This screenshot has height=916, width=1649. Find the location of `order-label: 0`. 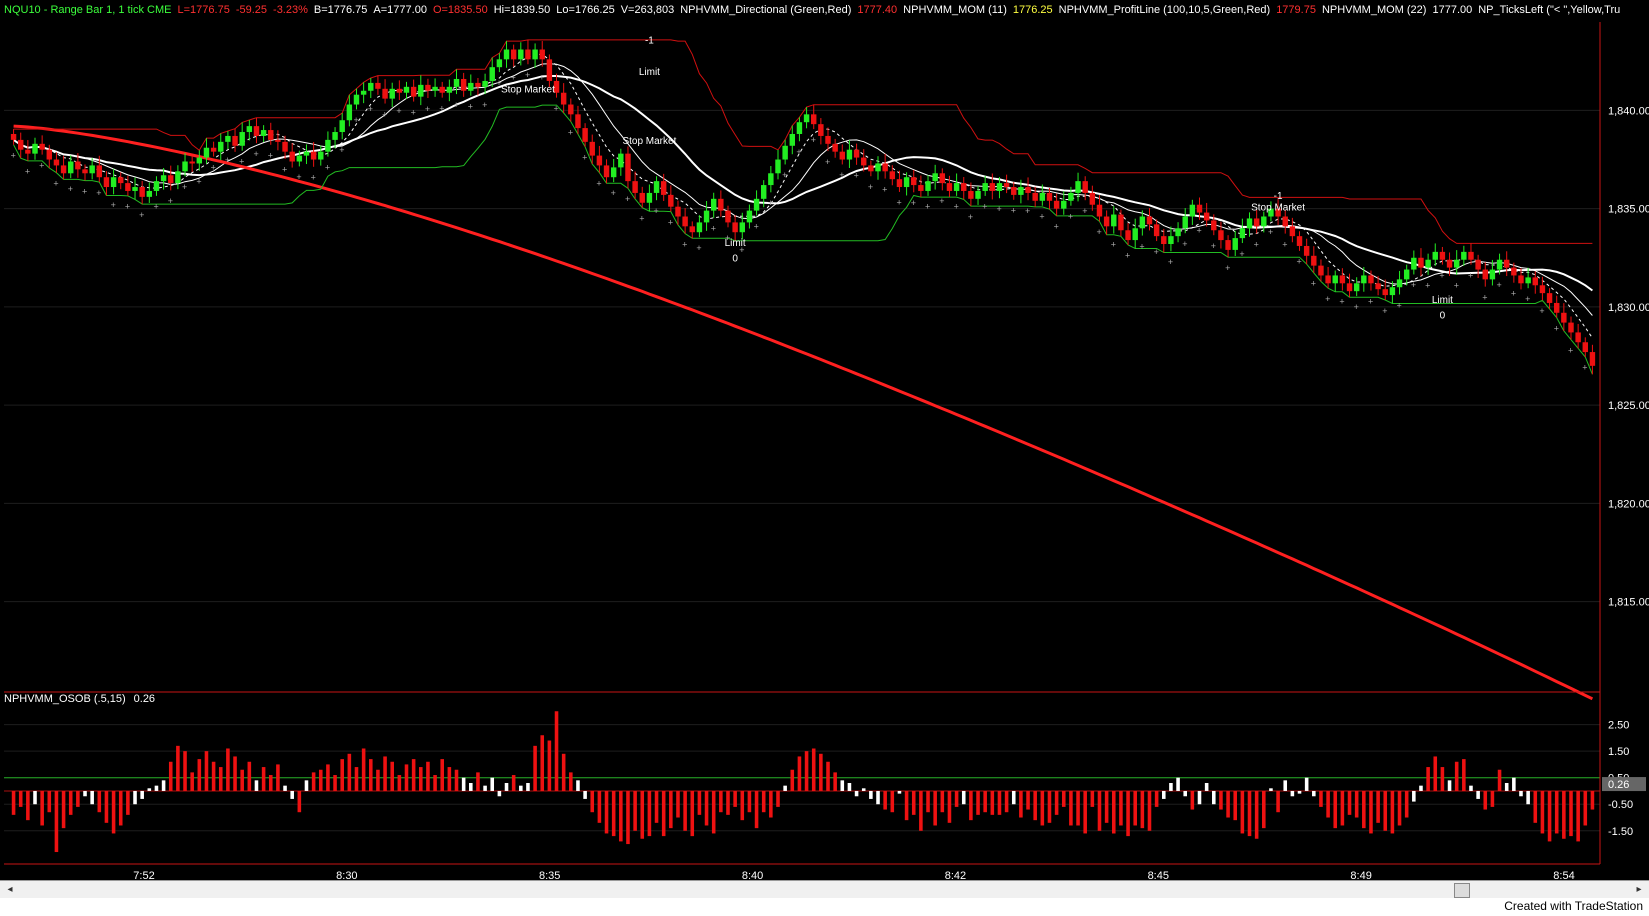

order-label: 0 is located at coordinates (1443, 316).